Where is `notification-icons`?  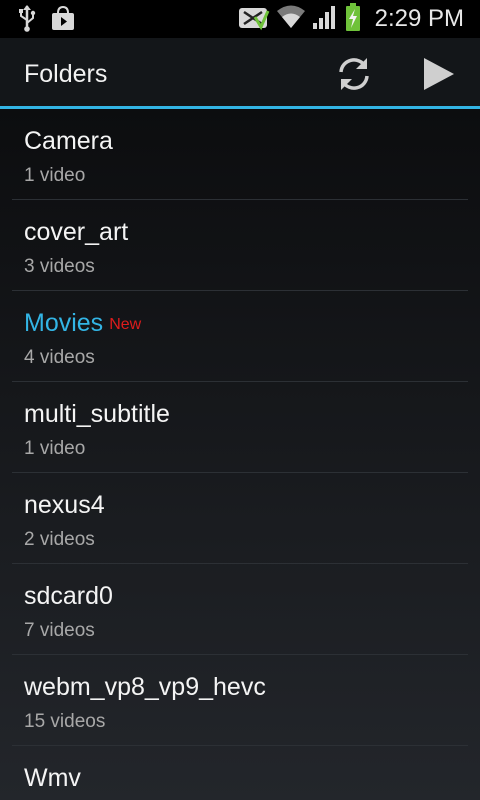 notification-icons is located at coordinates (47, 20).